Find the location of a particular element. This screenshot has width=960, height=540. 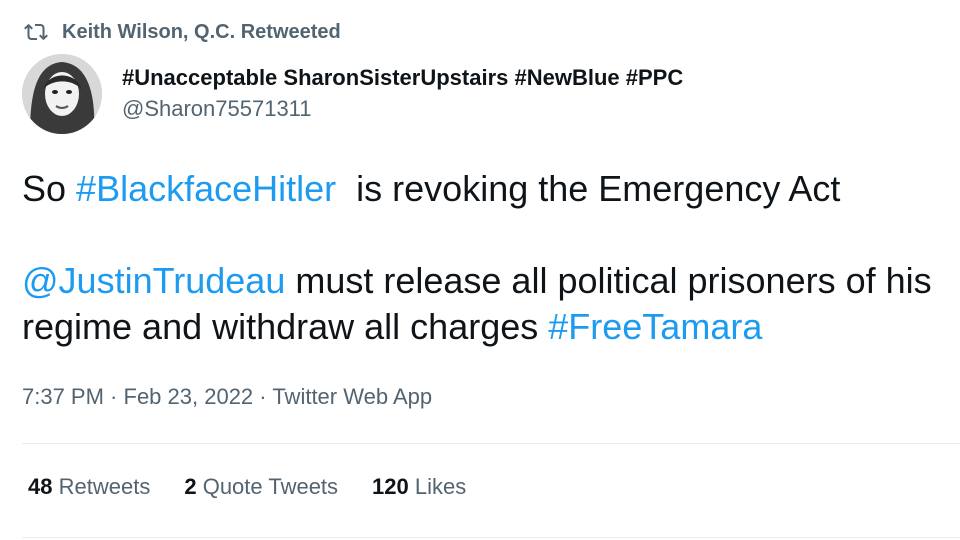

engagement-stats: 48 Retweets 2 Quote Tweets 120 Likes is located at coordinates (264, 487).